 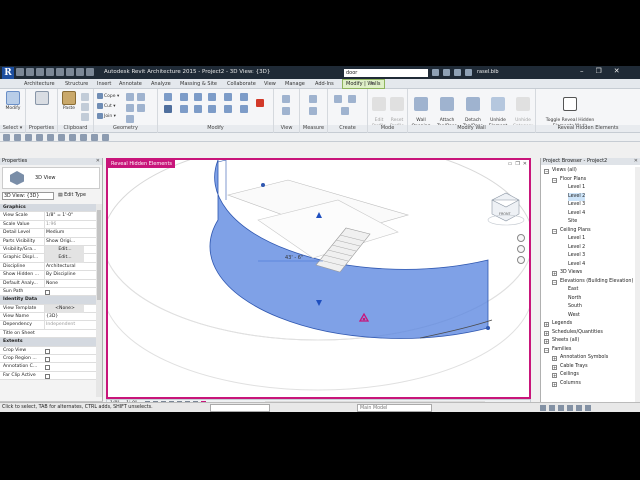 What do you see at coordinates (588, 307) in the screenshot?
I see `browser-item: South` at bounding box center [588, 307].